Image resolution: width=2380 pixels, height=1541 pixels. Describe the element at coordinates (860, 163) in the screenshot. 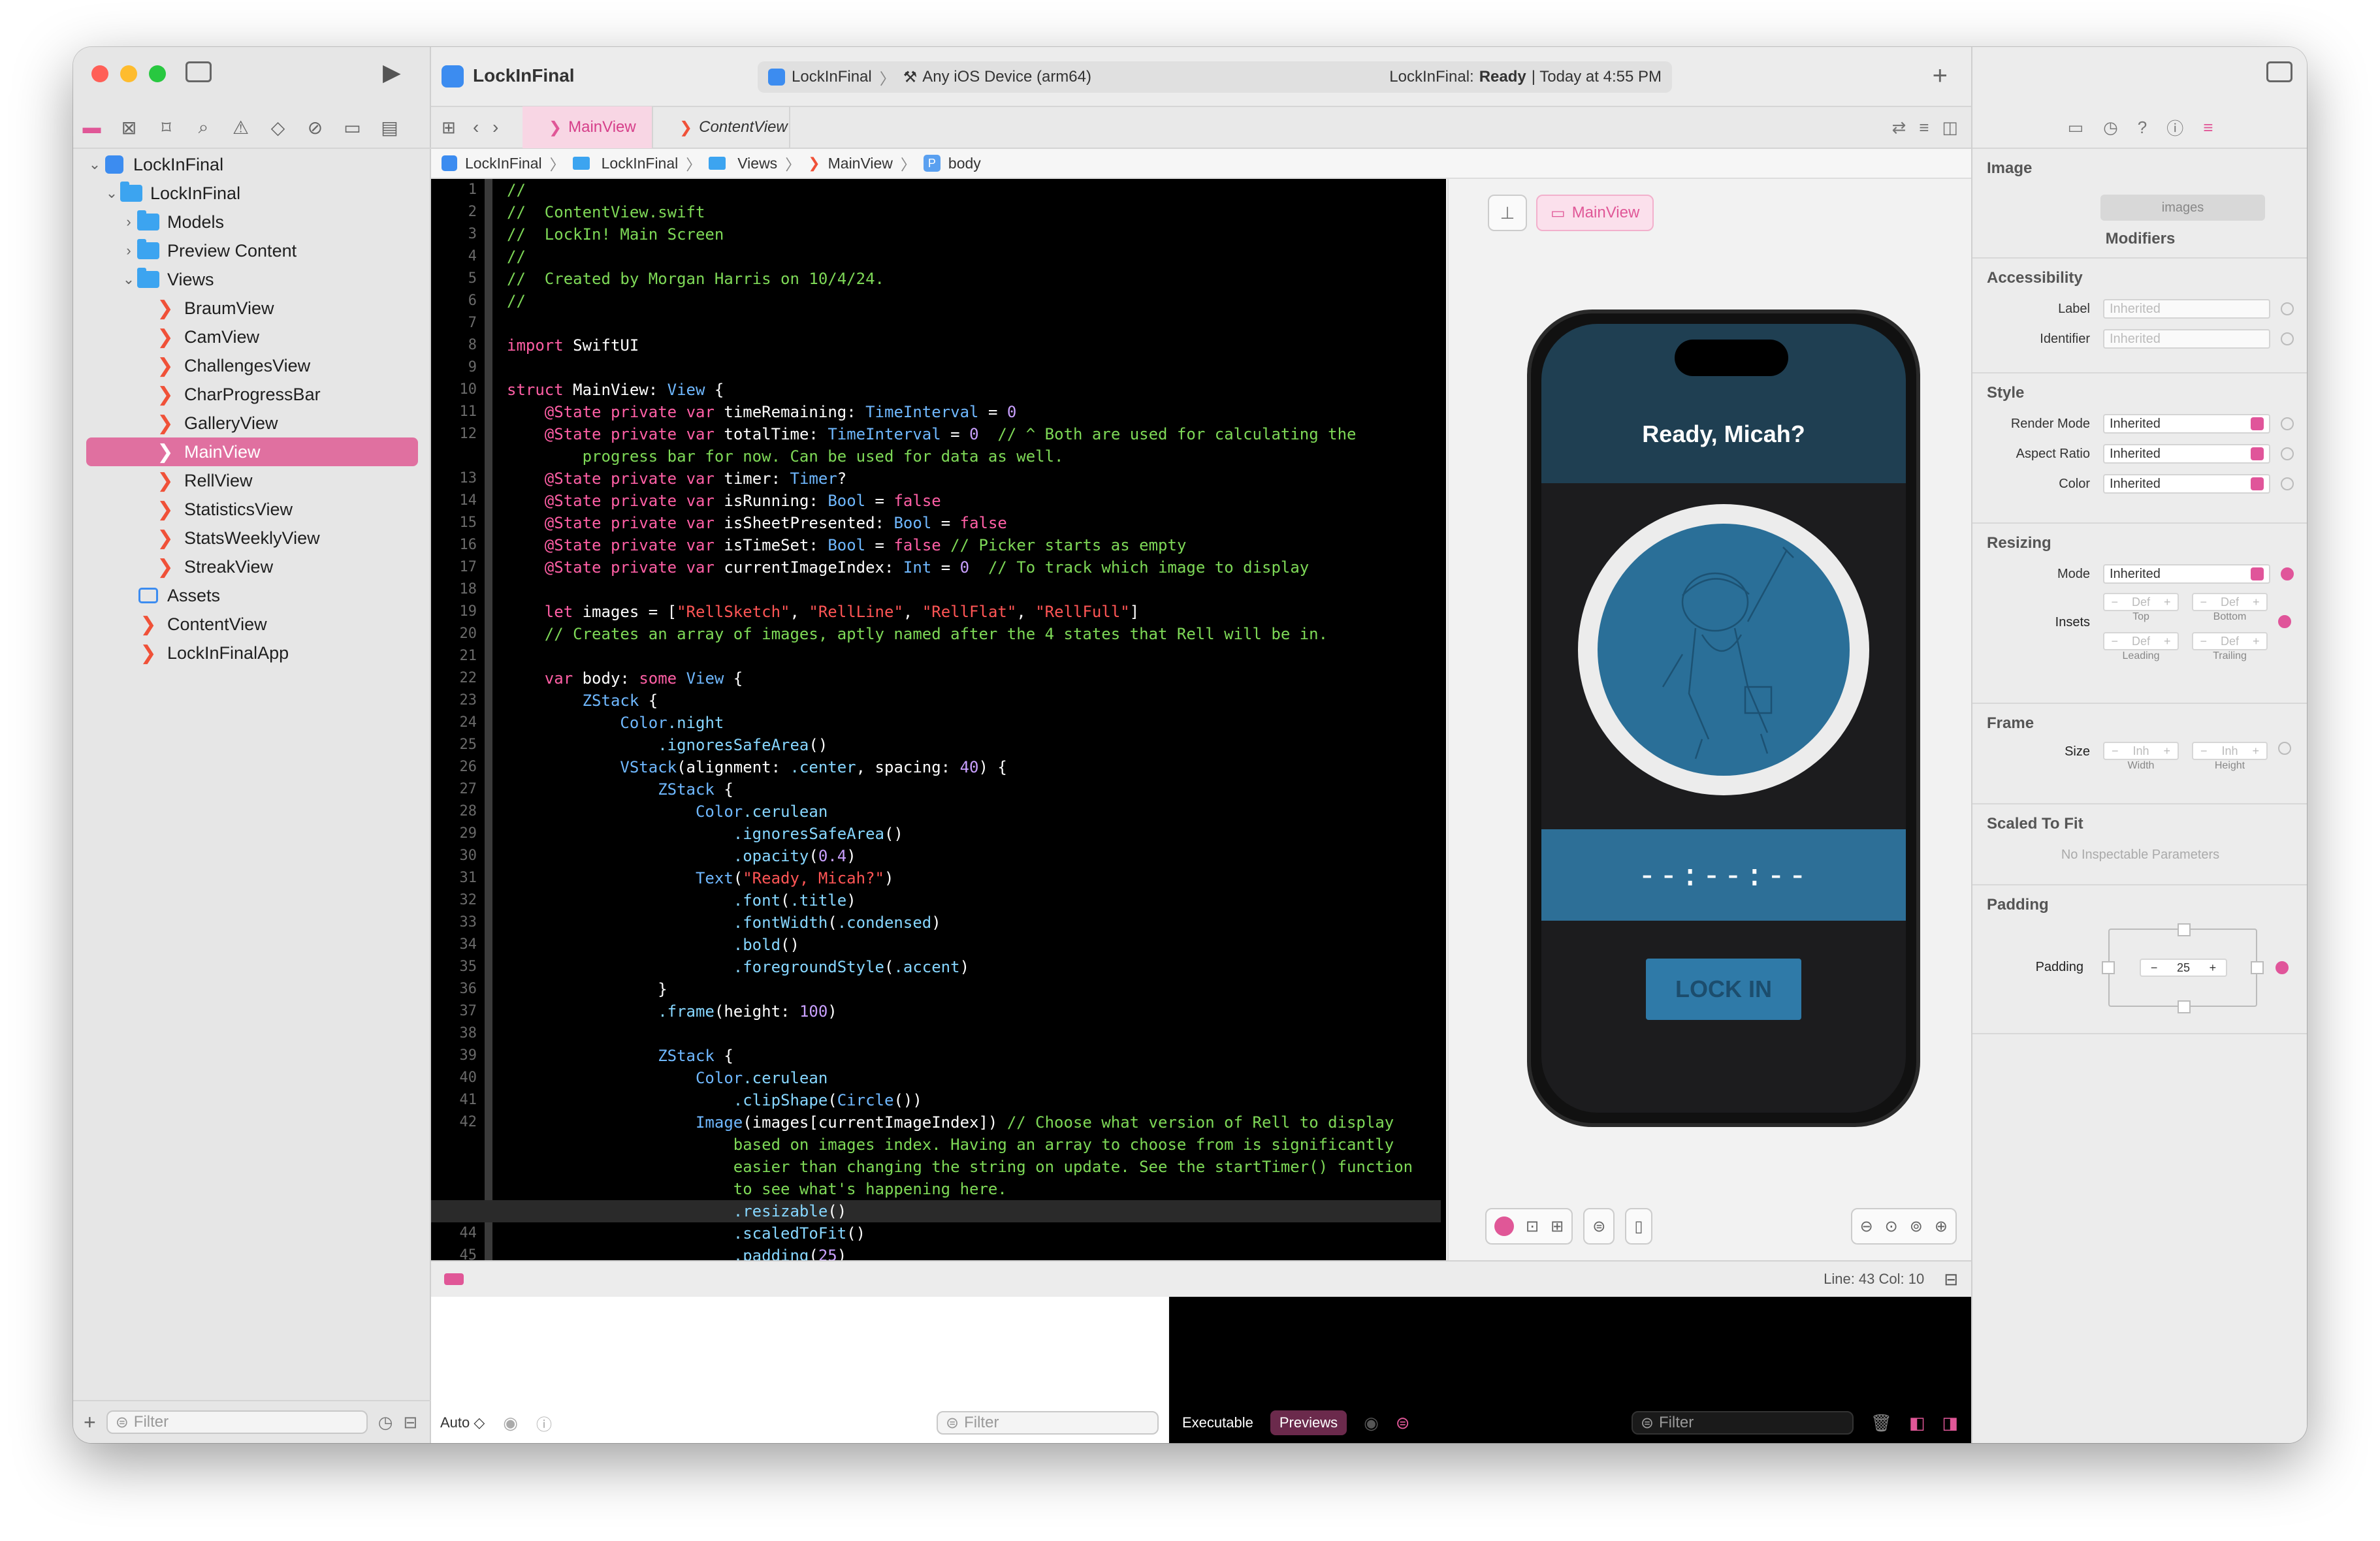

I see `breadcrumb-item: MainView` at that location.